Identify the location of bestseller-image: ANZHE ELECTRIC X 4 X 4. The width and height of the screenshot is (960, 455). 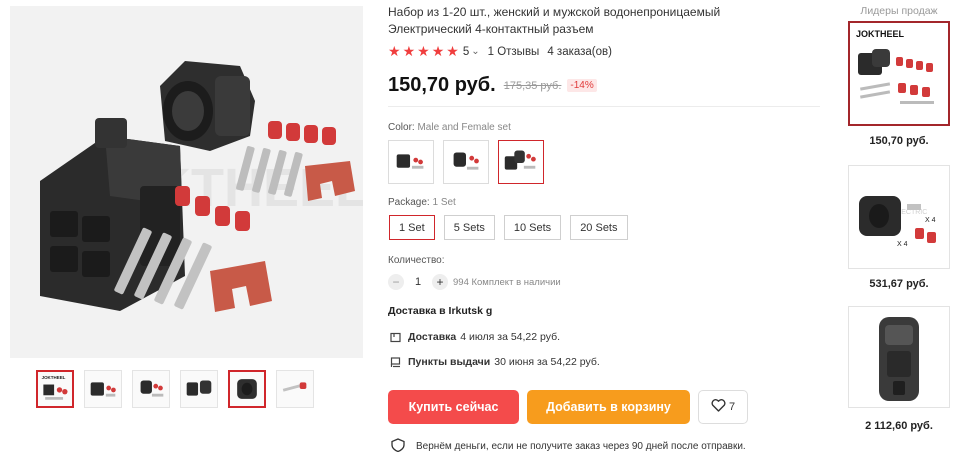
(899, 217).